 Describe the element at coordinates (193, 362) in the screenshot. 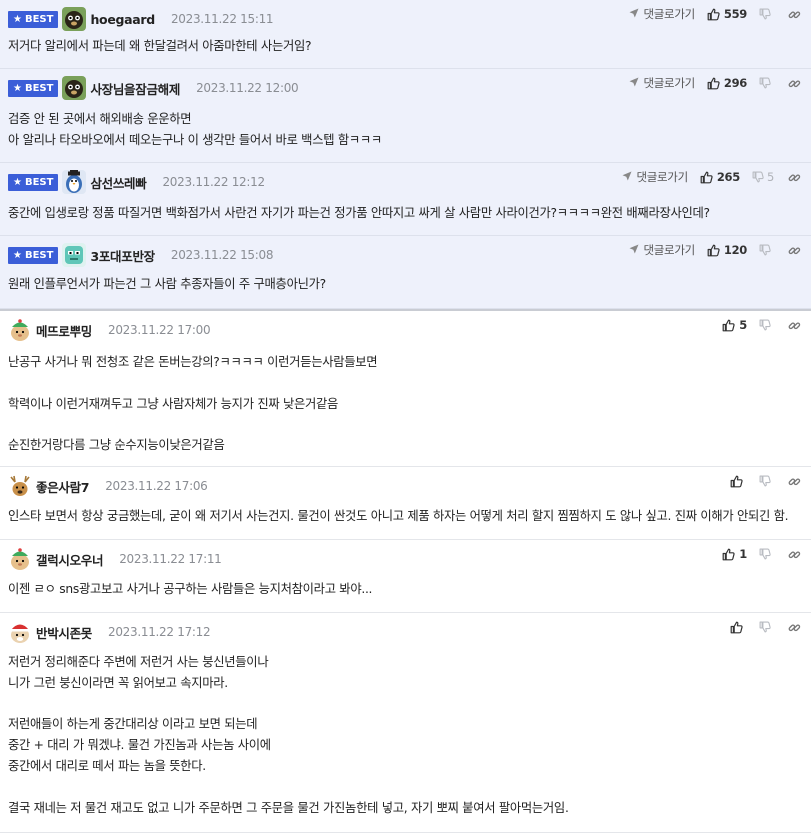

I see `comment-line: 난공구 사거나 뭐 전청조 같은 돈버는강의?ㅋㅋㅋㅋ 이런거듣는사람들보면` at that location.